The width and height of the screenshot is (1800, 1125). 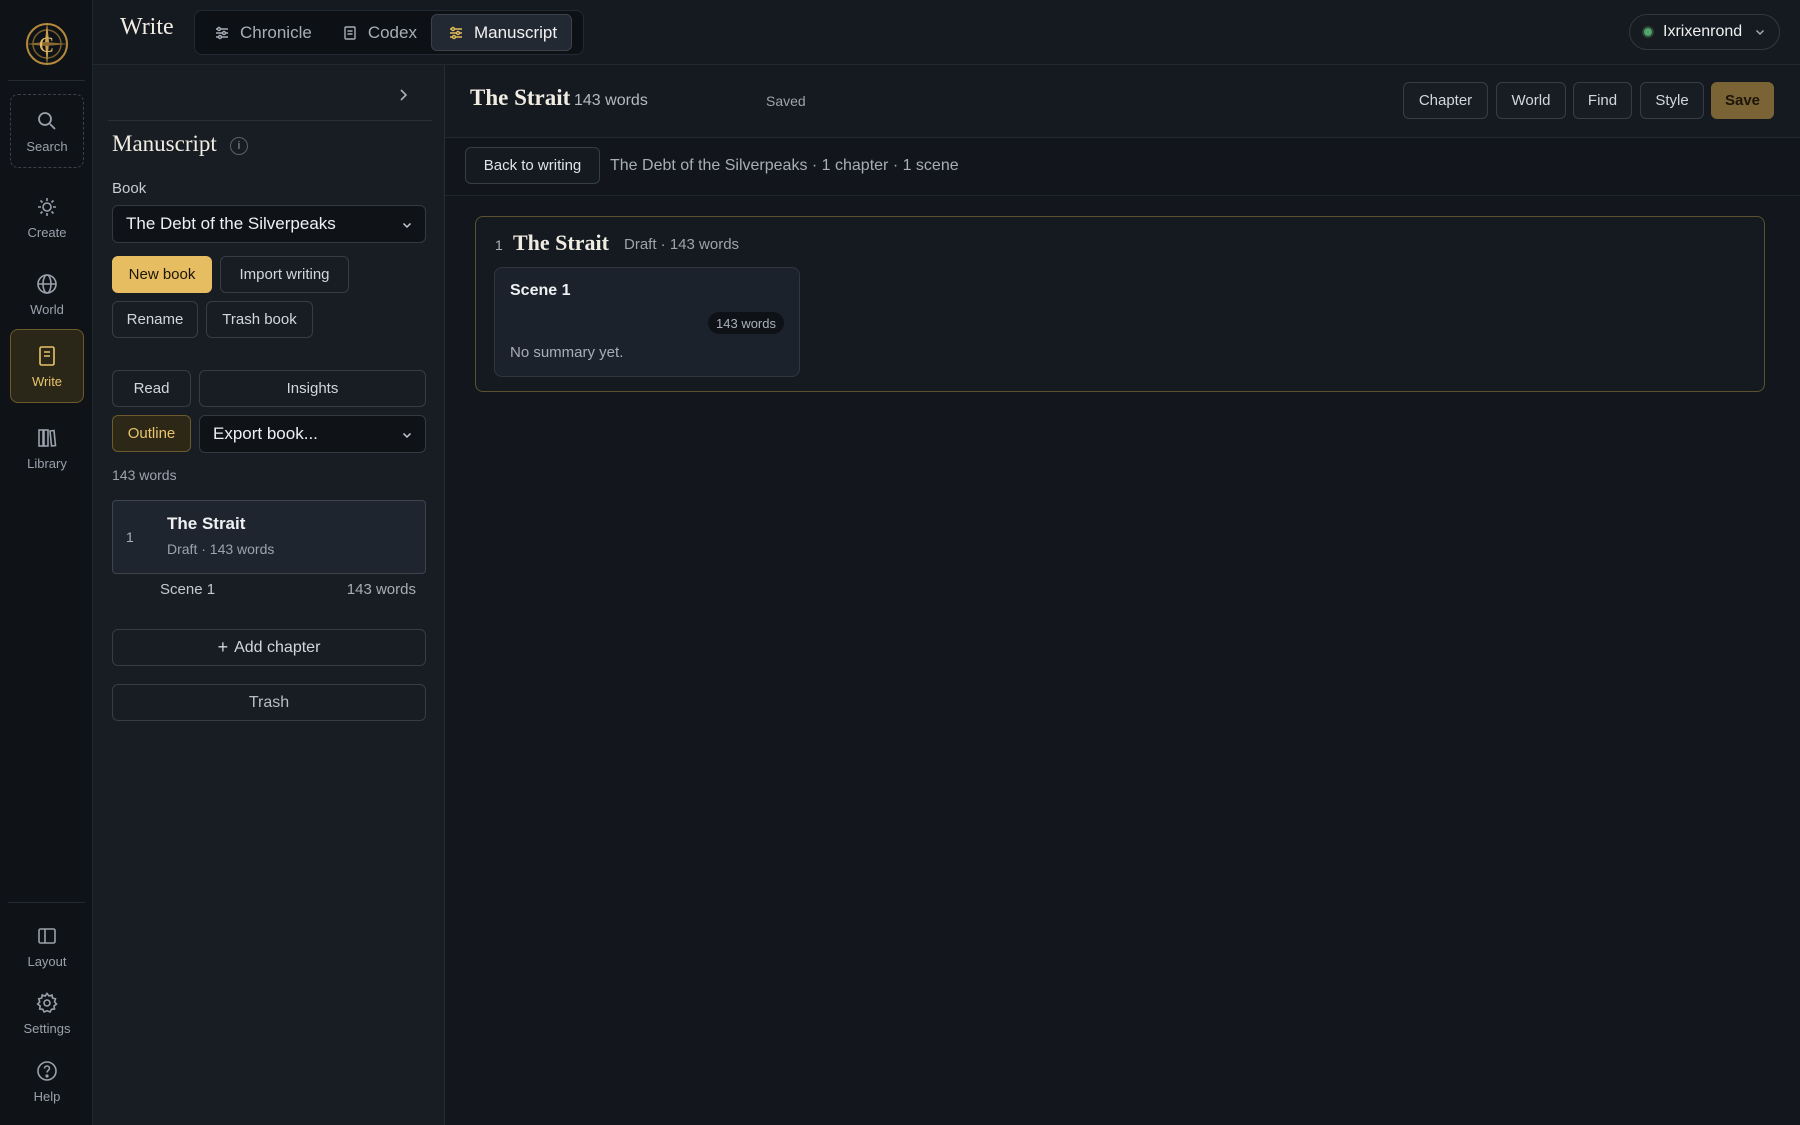 I want to click on book-icon, so click(x=47, y=355).